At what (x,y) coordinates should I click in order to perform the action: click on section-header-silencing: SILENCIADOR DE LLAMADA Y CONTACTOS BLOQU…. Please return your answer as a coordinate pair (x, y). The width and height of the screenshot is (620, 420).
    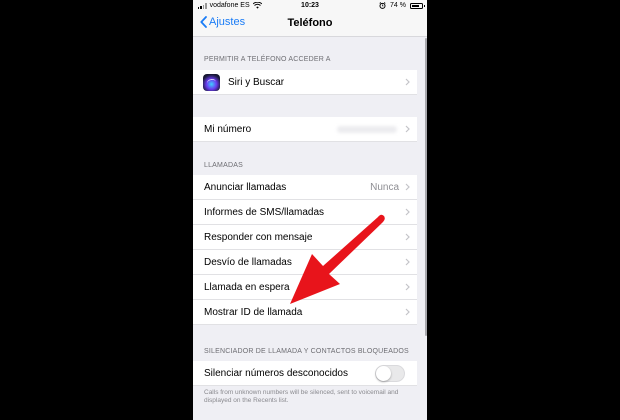
    Looking at the image, I should click on (306, 351).